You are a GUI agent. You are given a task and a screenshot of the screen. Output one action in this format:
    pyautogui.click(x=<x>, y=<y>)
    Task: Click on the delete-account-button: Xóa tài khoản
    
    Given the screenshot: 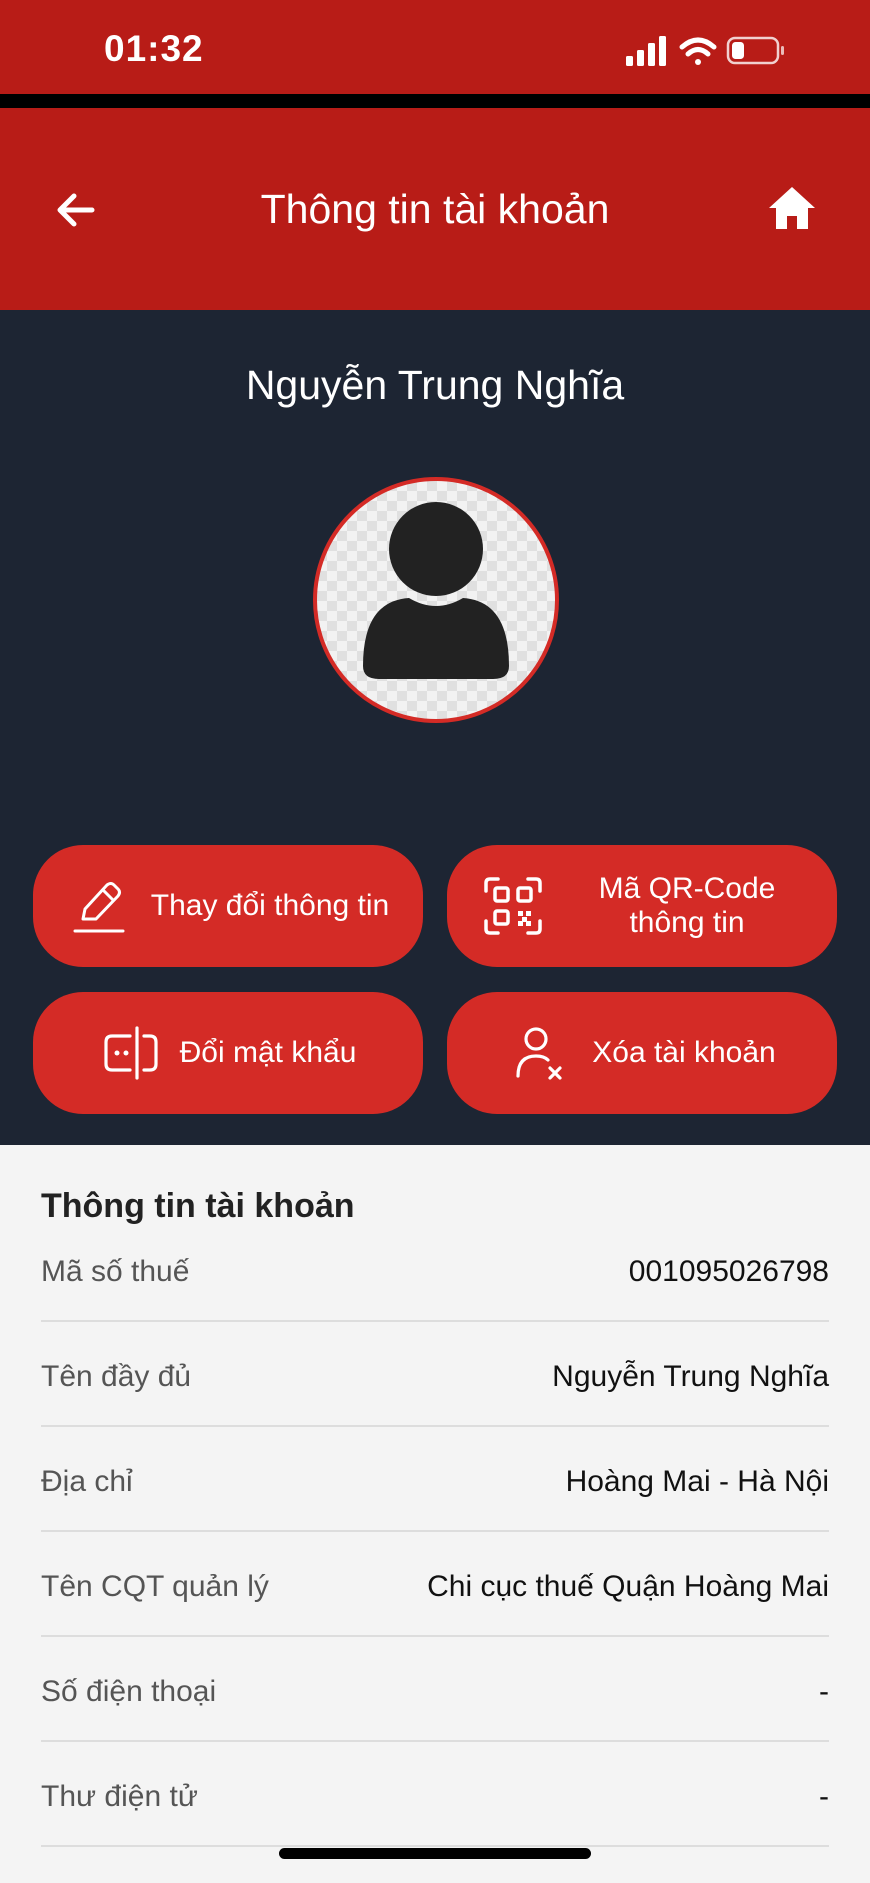 What is the action you would take?
    pyautogui.click(x=642, y=1053)
    